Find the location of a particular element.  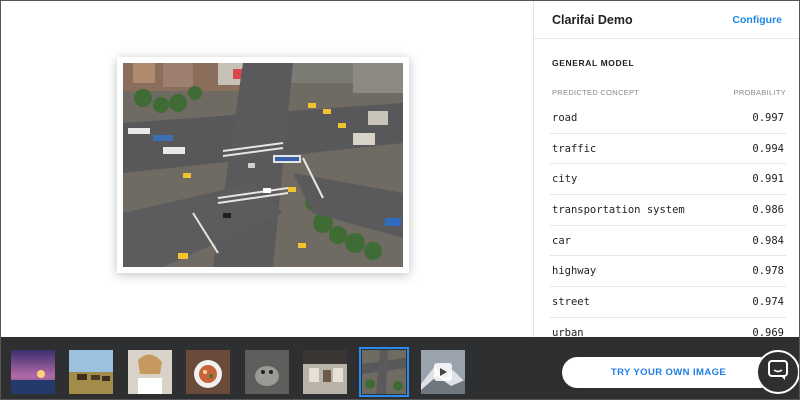

concept-label: traffic is located at coordinates (574, 148).